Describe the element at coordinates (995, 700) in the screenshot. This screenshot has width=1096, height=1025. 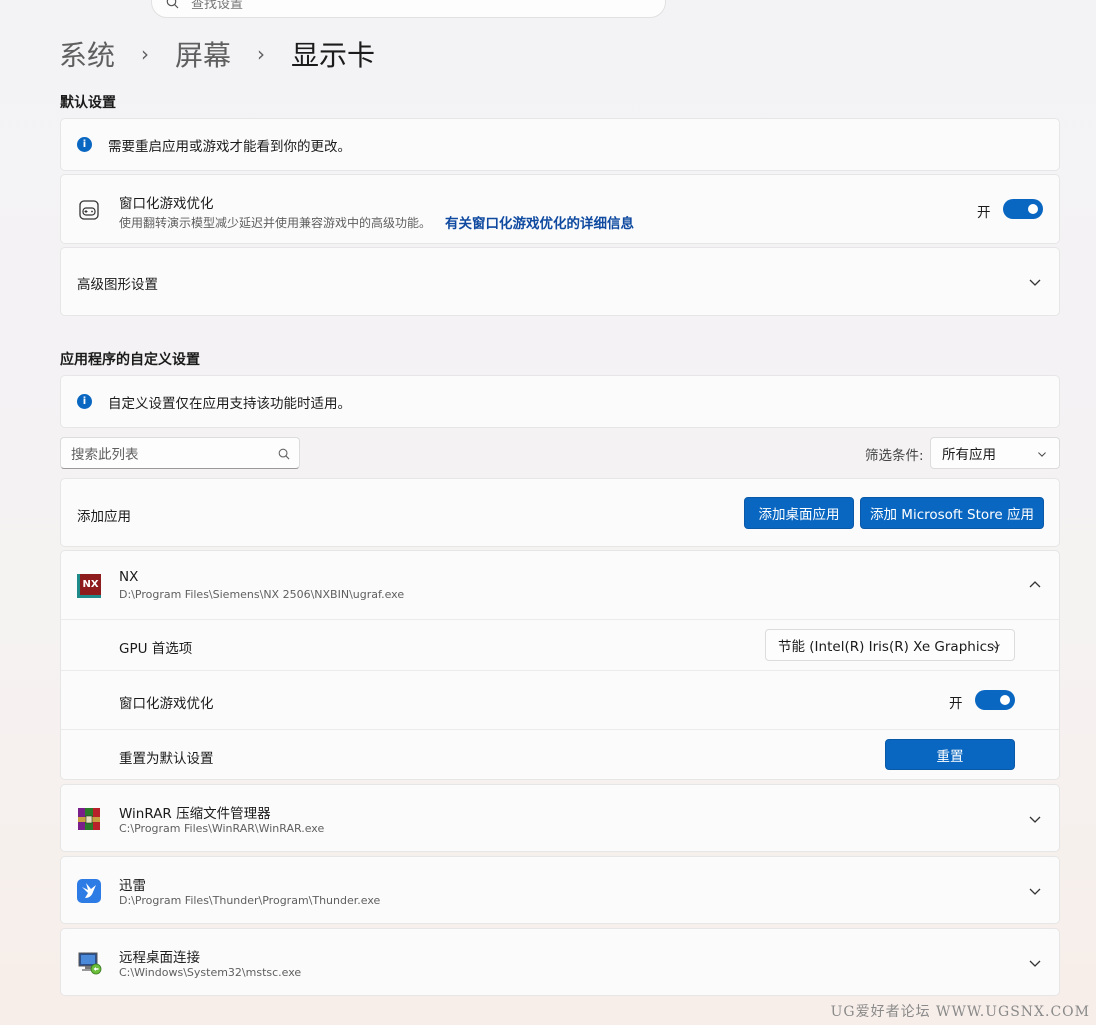
I see `app-windowed-opt-toggle` at that location.